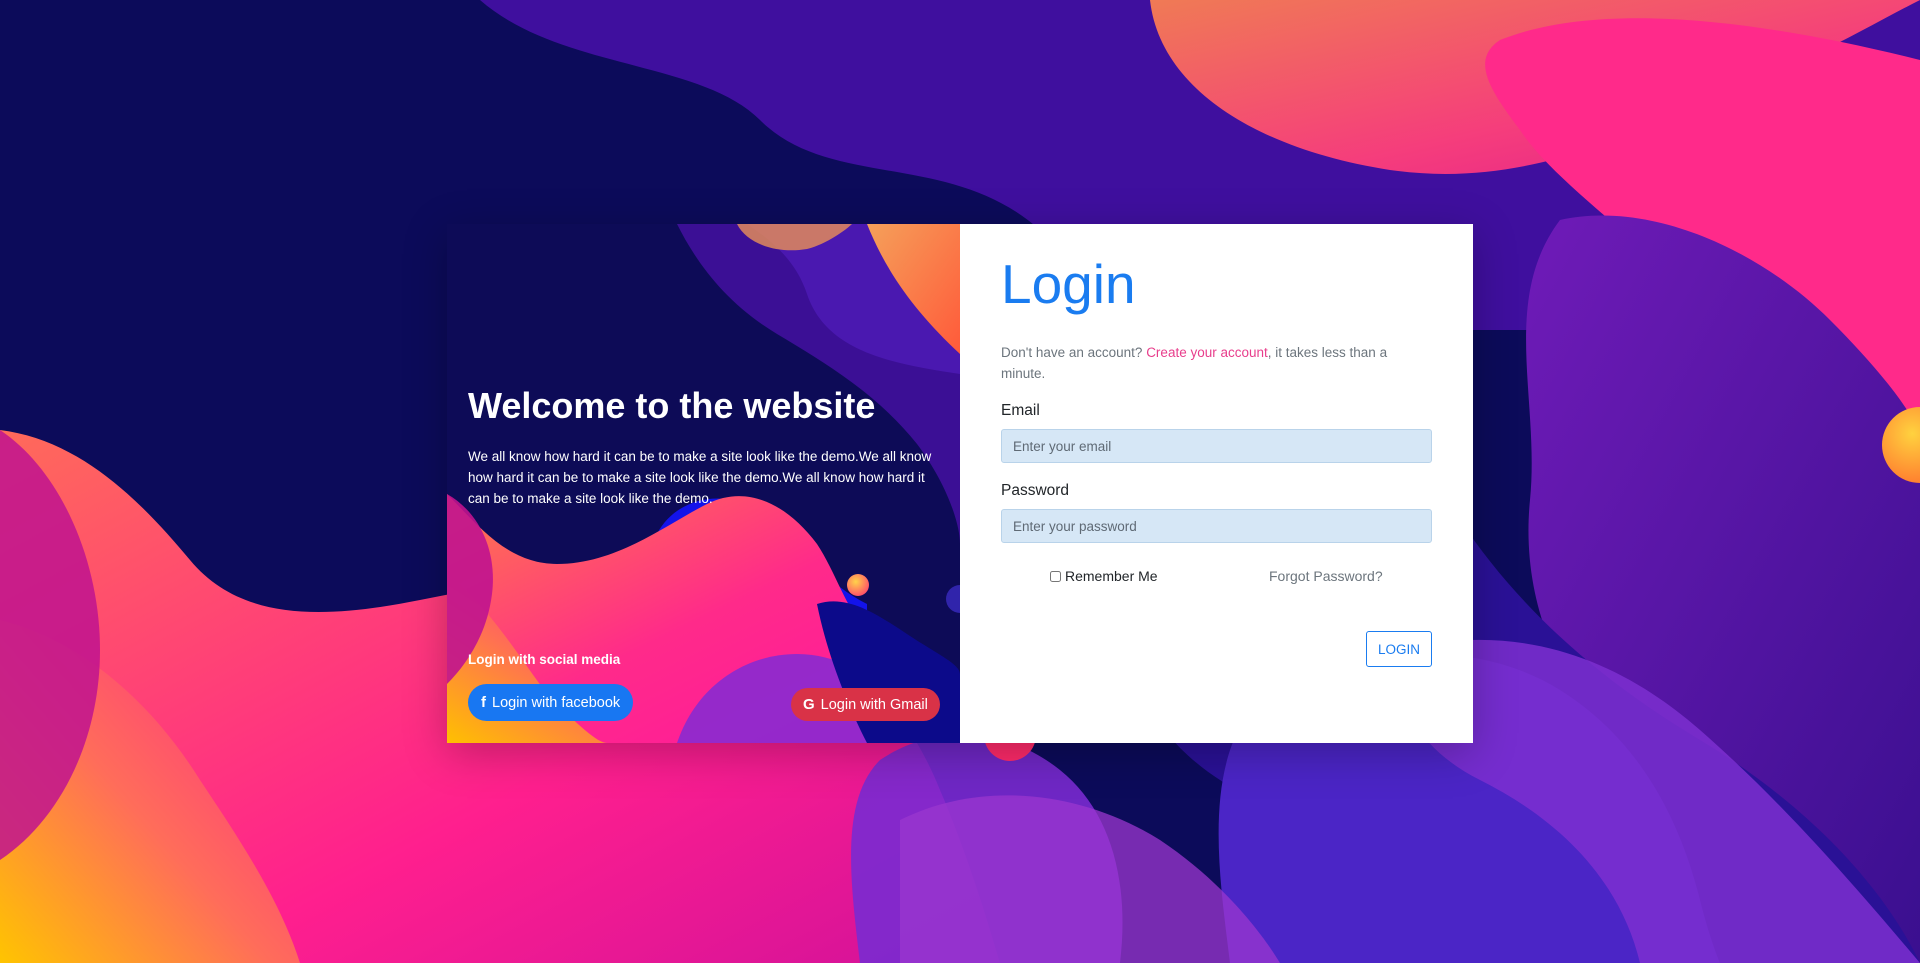 The image size is (1920, 963). I want to click on facebook-login-button: f Login with facebook, so click(551, 702).